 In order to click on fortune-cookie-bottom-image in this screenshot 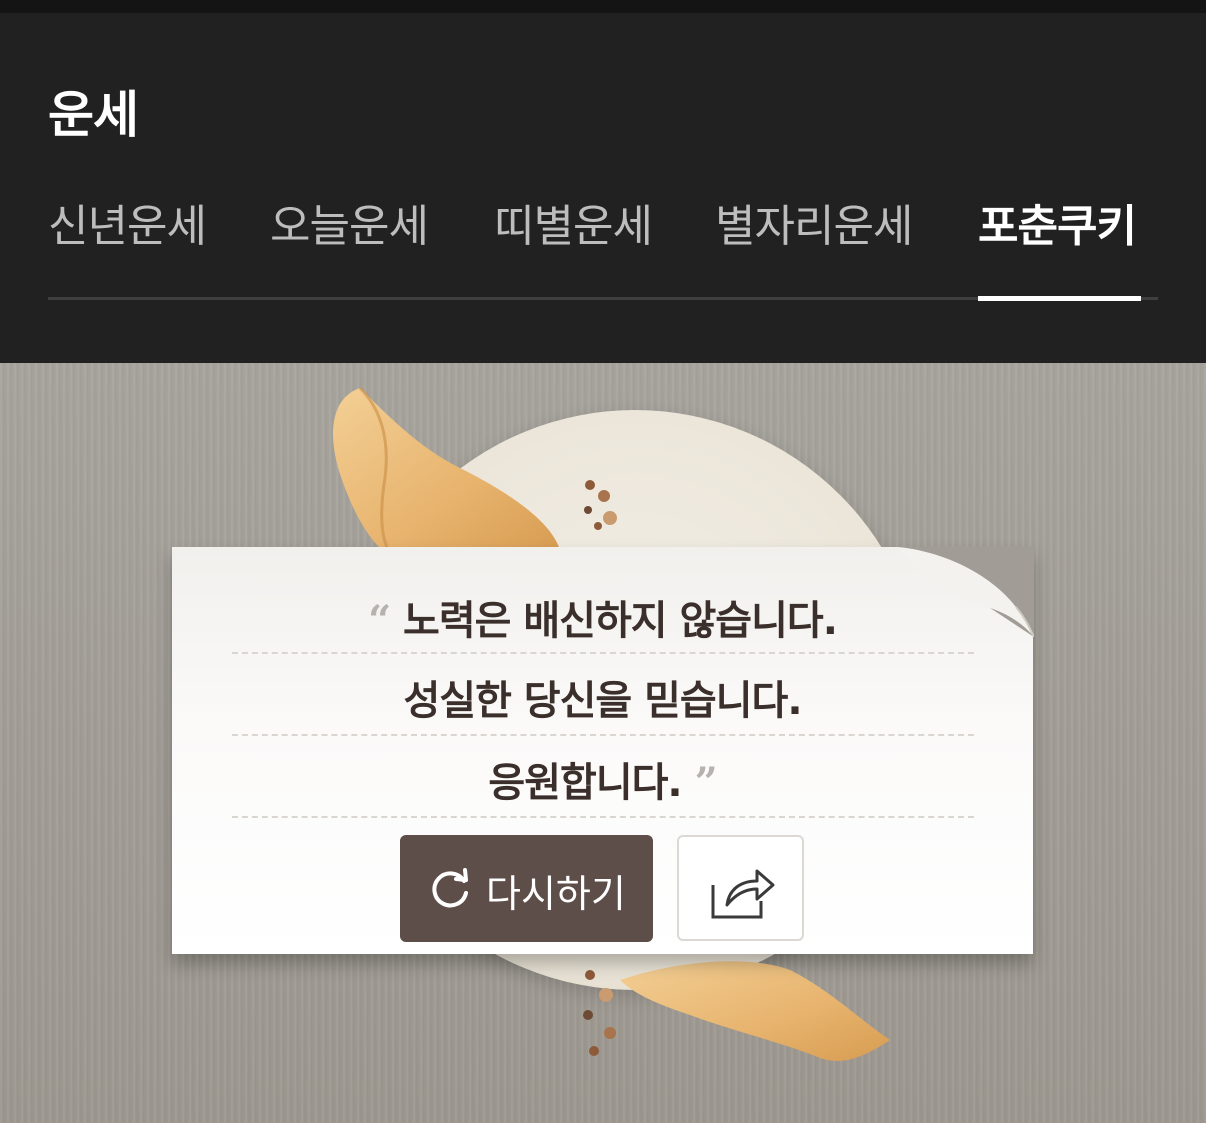, I will do `click(755, 1011)`.